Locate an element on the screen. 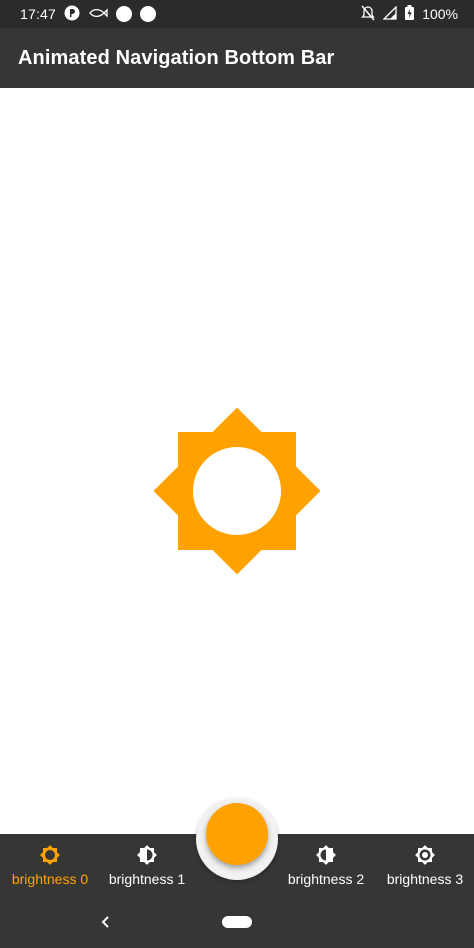 Image resolution: width=474 pixels, height=948 pixels. brightness-2-icon is located at coordinates (326, 855).